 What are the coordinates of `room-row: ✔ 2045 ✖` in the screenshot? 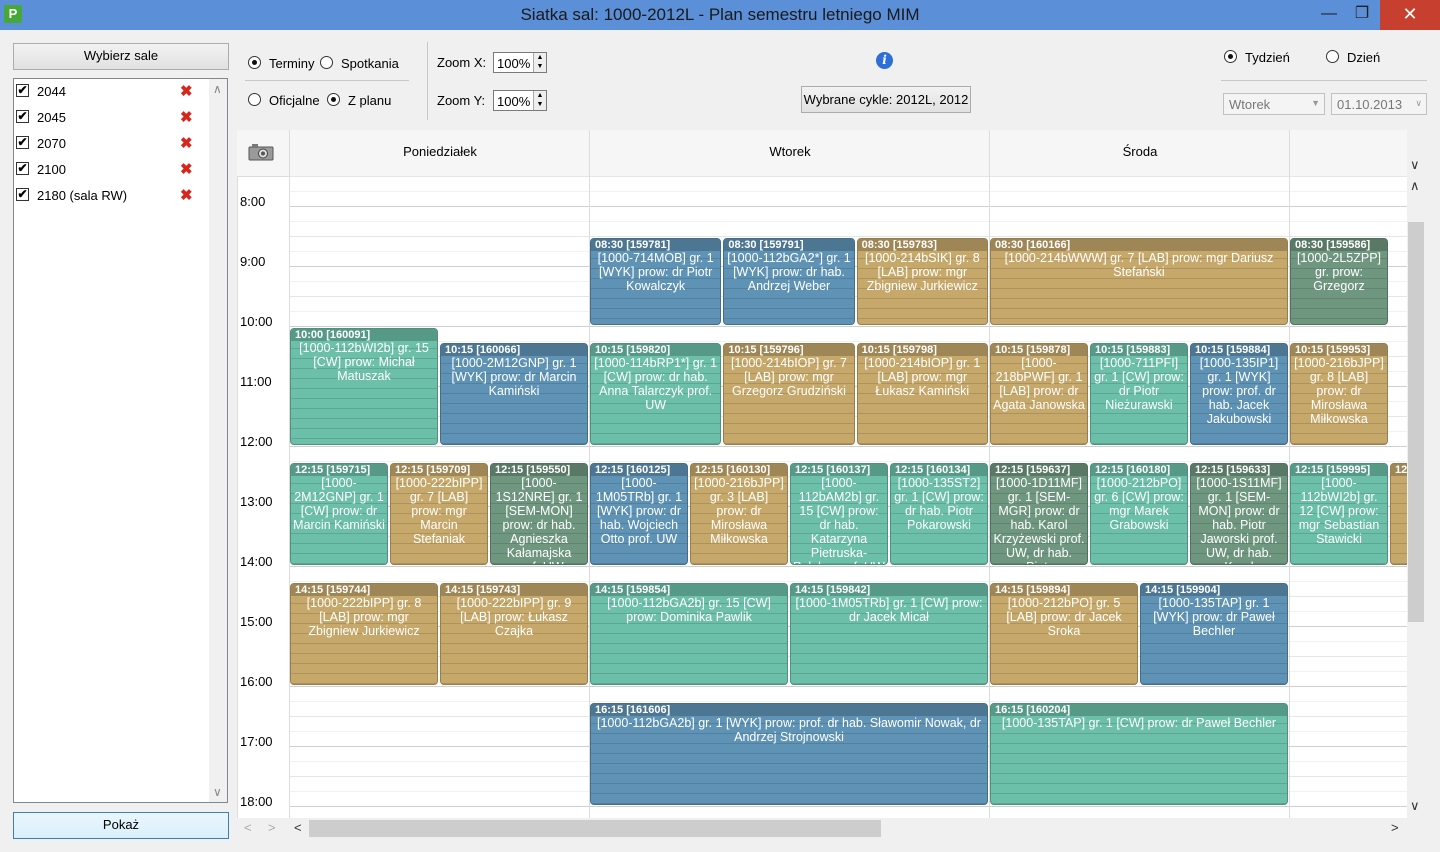 It's located at (111, 118).